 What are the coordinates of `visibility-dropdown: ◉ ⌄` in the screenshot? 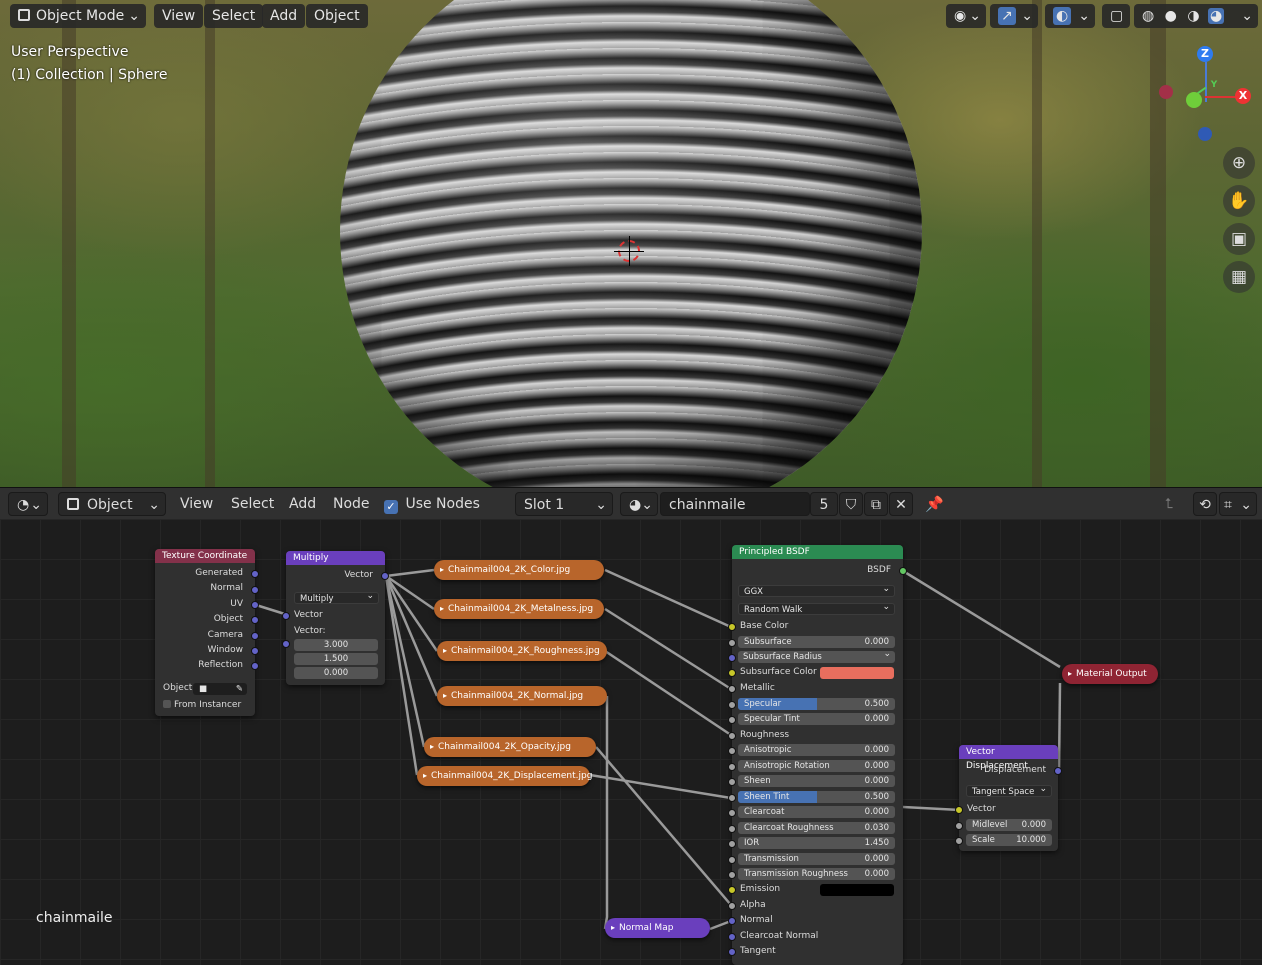 It's located at (966, 16).